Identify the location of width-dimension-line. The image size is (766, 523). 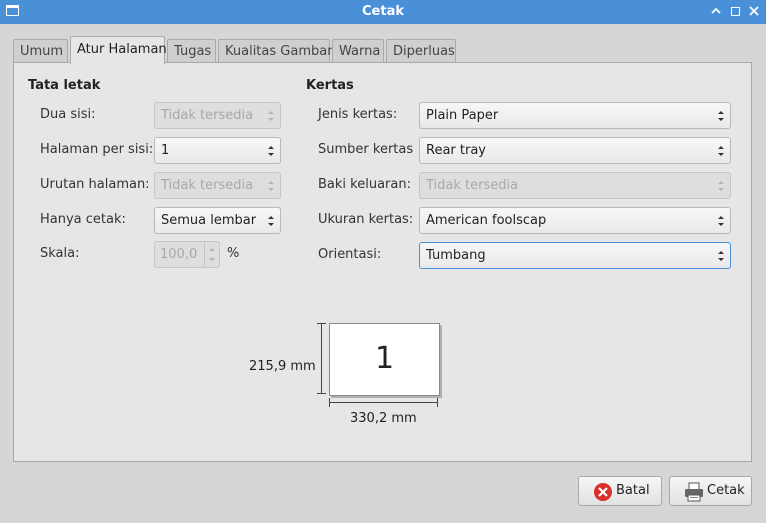
(383, 402).